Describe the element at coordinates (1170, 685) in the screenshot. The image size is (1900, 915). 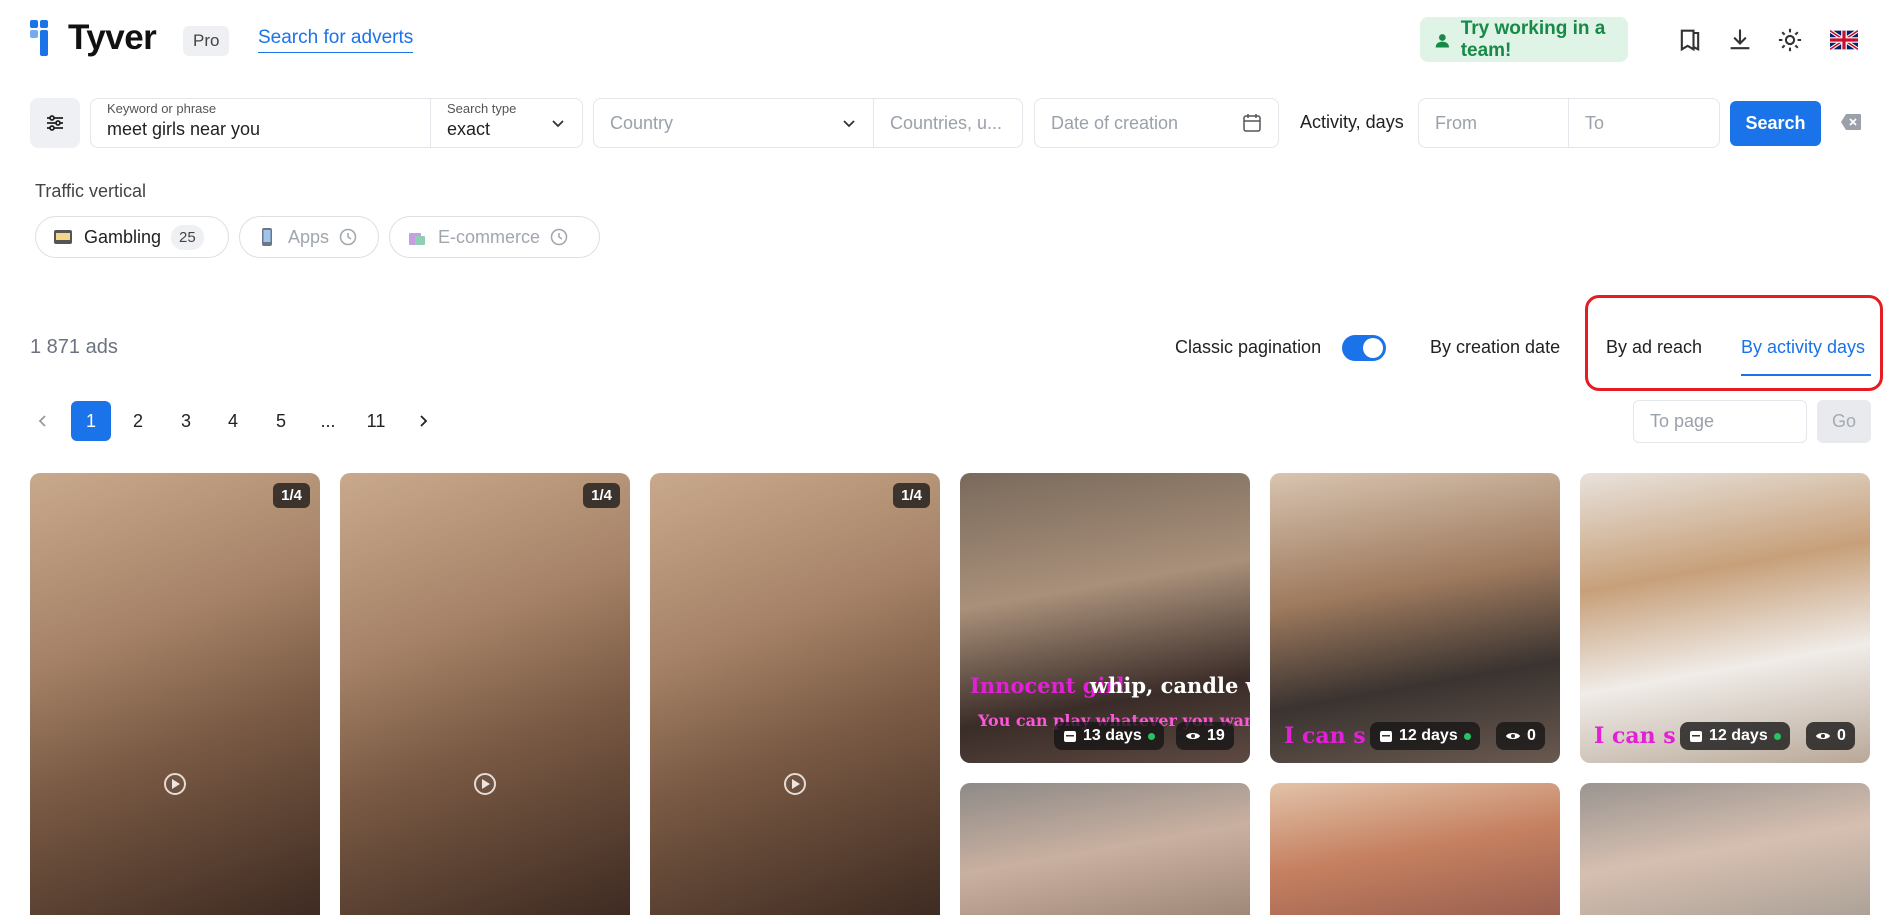
I see `ad-overlay-text: whip, candle wax` at that location.